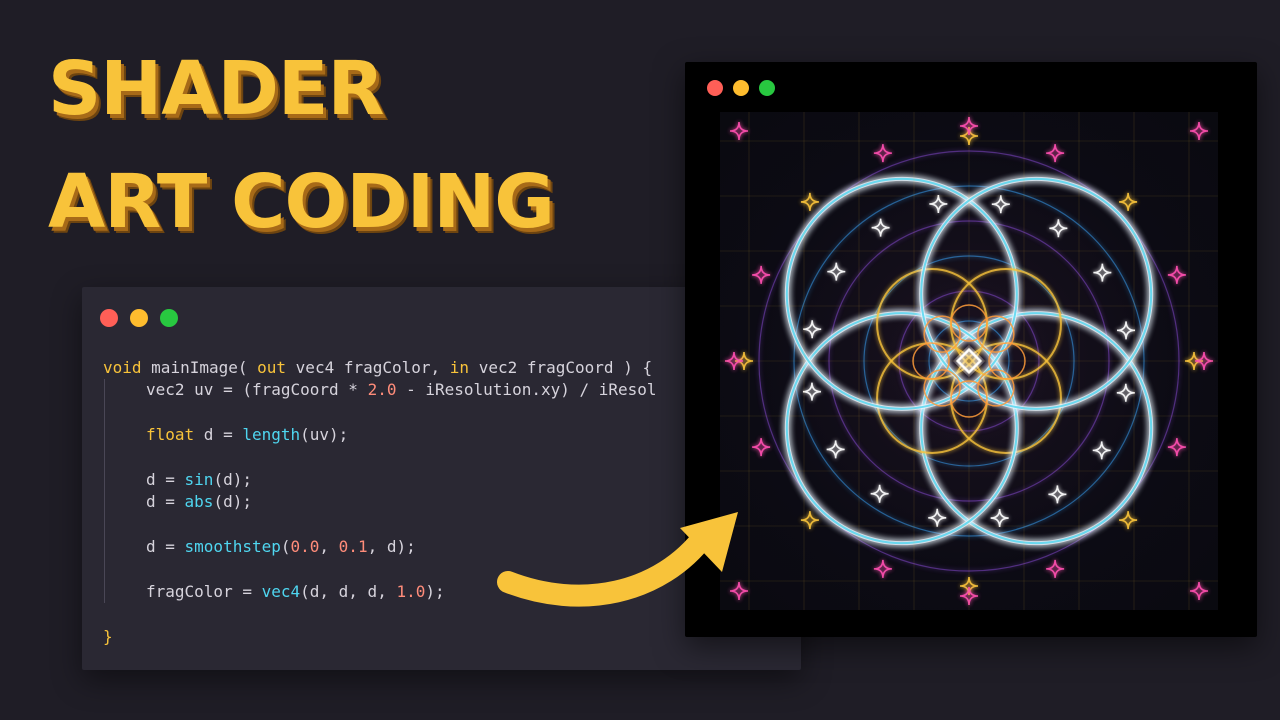 The image size is (1280, 720). I want to click on preview-close-button, so click(715, 88).